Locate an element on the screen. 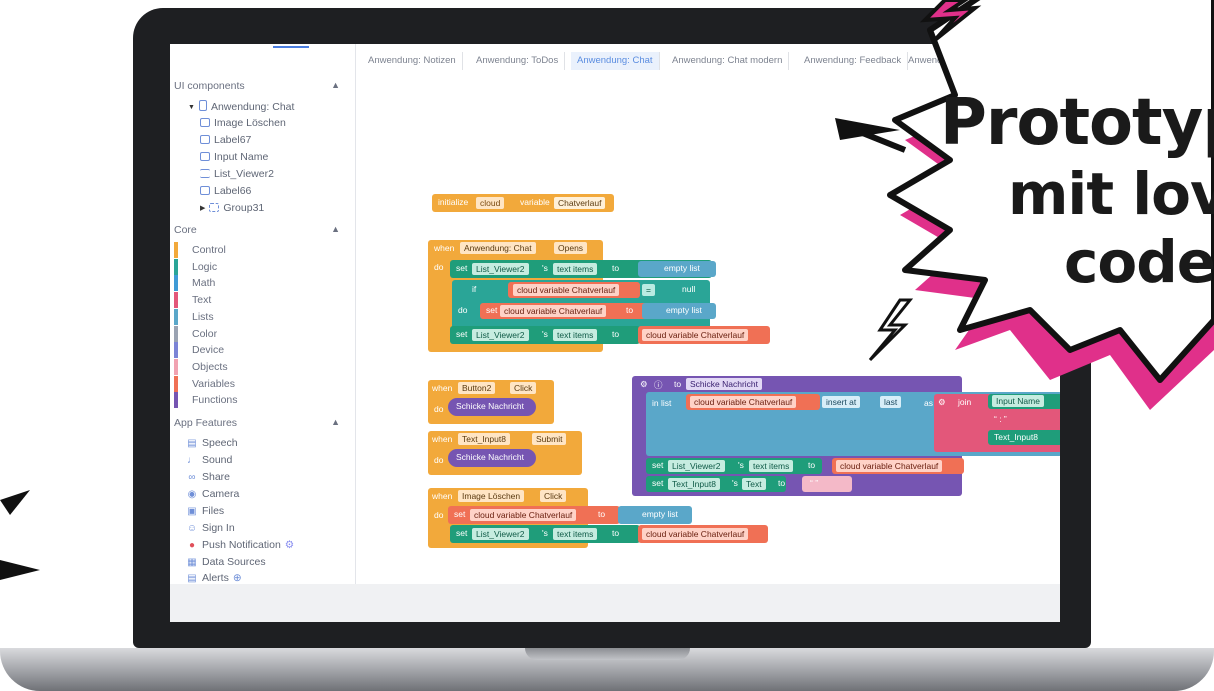  section-app-features: App Features ▲ is located at coordinates (262, 424).